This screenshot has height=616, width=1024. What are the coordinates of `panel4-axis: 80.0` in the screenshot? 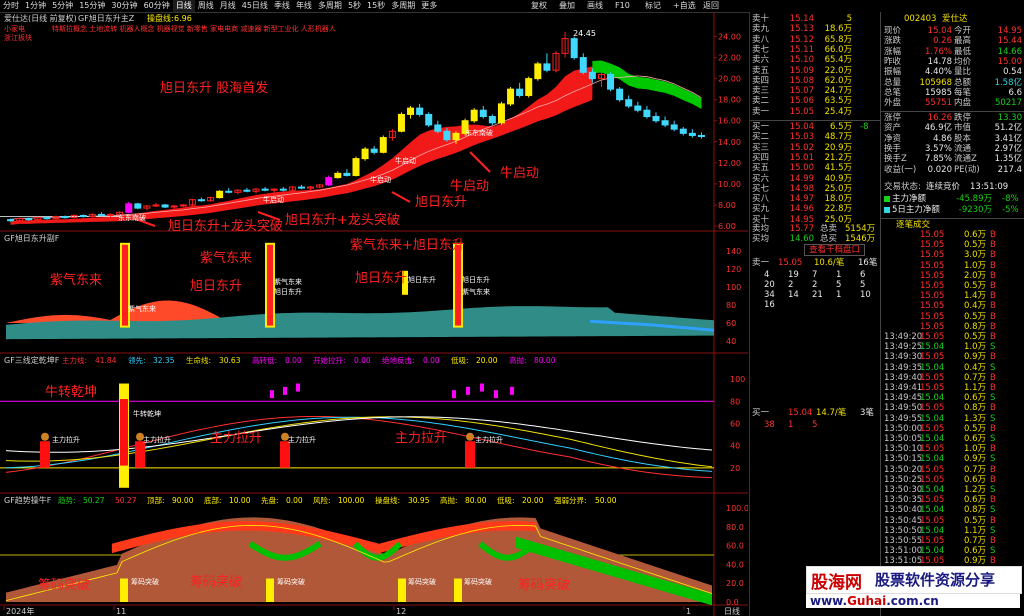 It's located at (735, 527).